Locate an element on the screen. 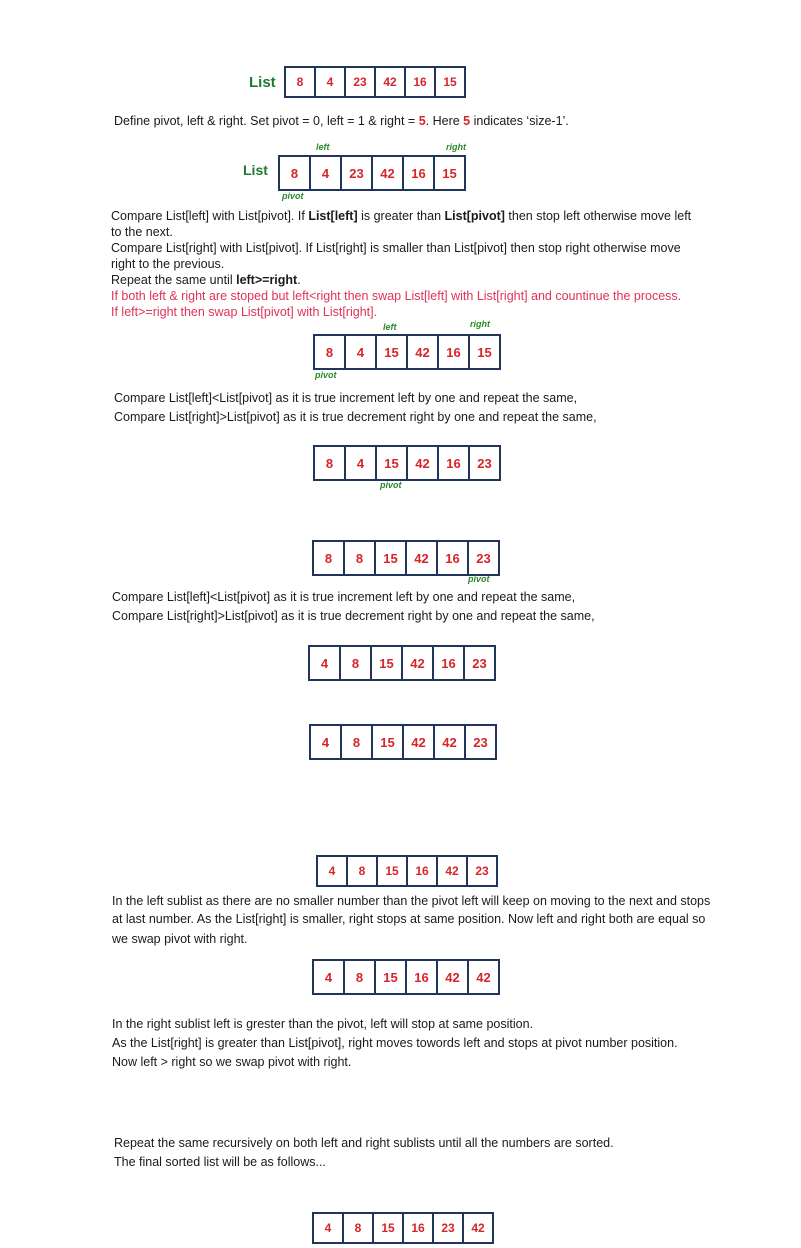 The width and height of the screenshot is (801, 1248). rule-1b: List[left] is located at coordinates (333, 216).